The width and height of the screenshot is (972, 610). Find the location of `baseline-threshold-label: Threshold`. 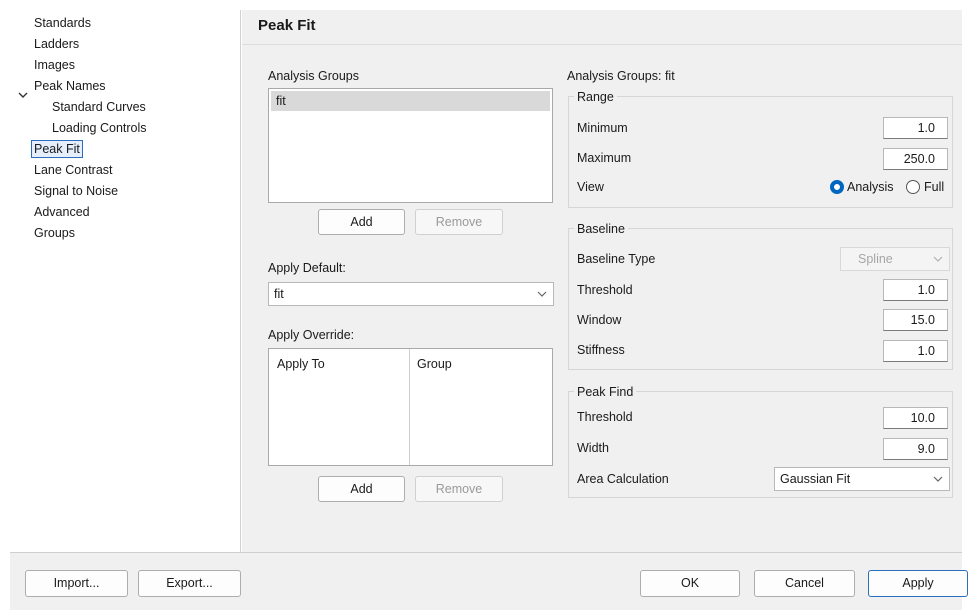

baseline-threshold-label: Threshold is located at coordinates (605, 290).